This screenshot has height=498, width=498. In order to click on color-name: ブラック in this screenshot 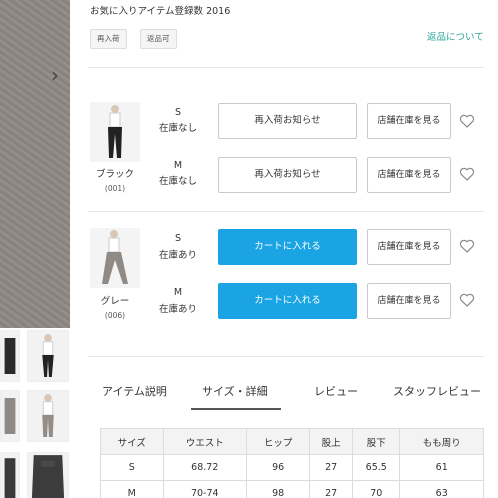, I will do `click(114, 174)`.